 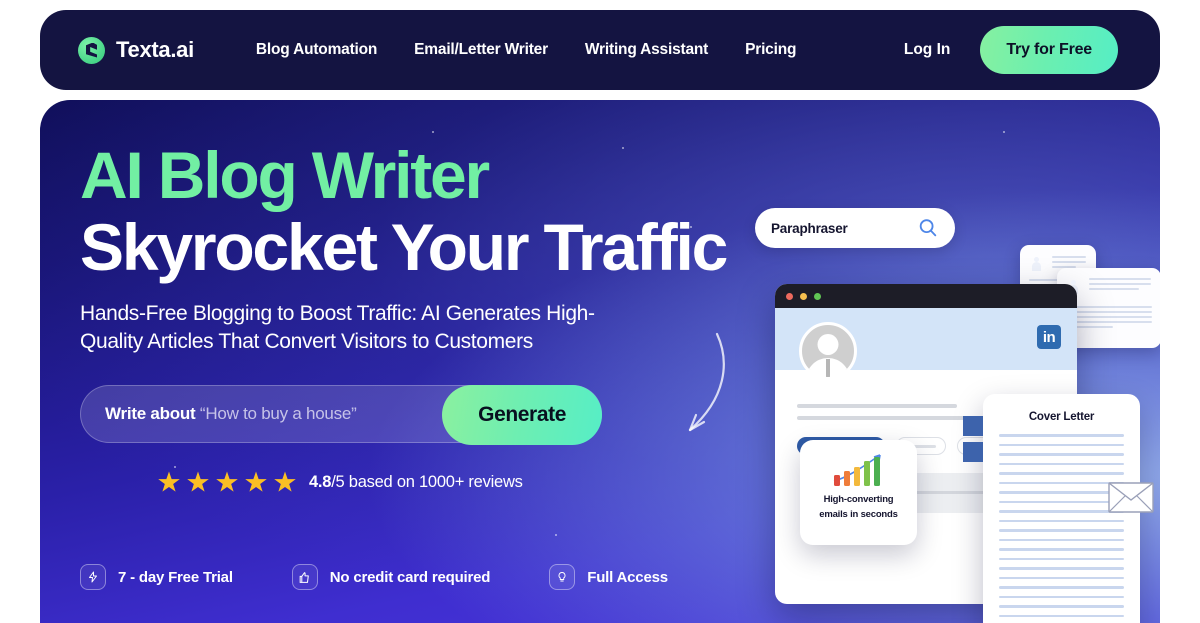 What do you see at coordinates (285, 175) in the screenshot?
I see `hero-heading-line1: AI Blog Writer` at bounding box center [285, 175].